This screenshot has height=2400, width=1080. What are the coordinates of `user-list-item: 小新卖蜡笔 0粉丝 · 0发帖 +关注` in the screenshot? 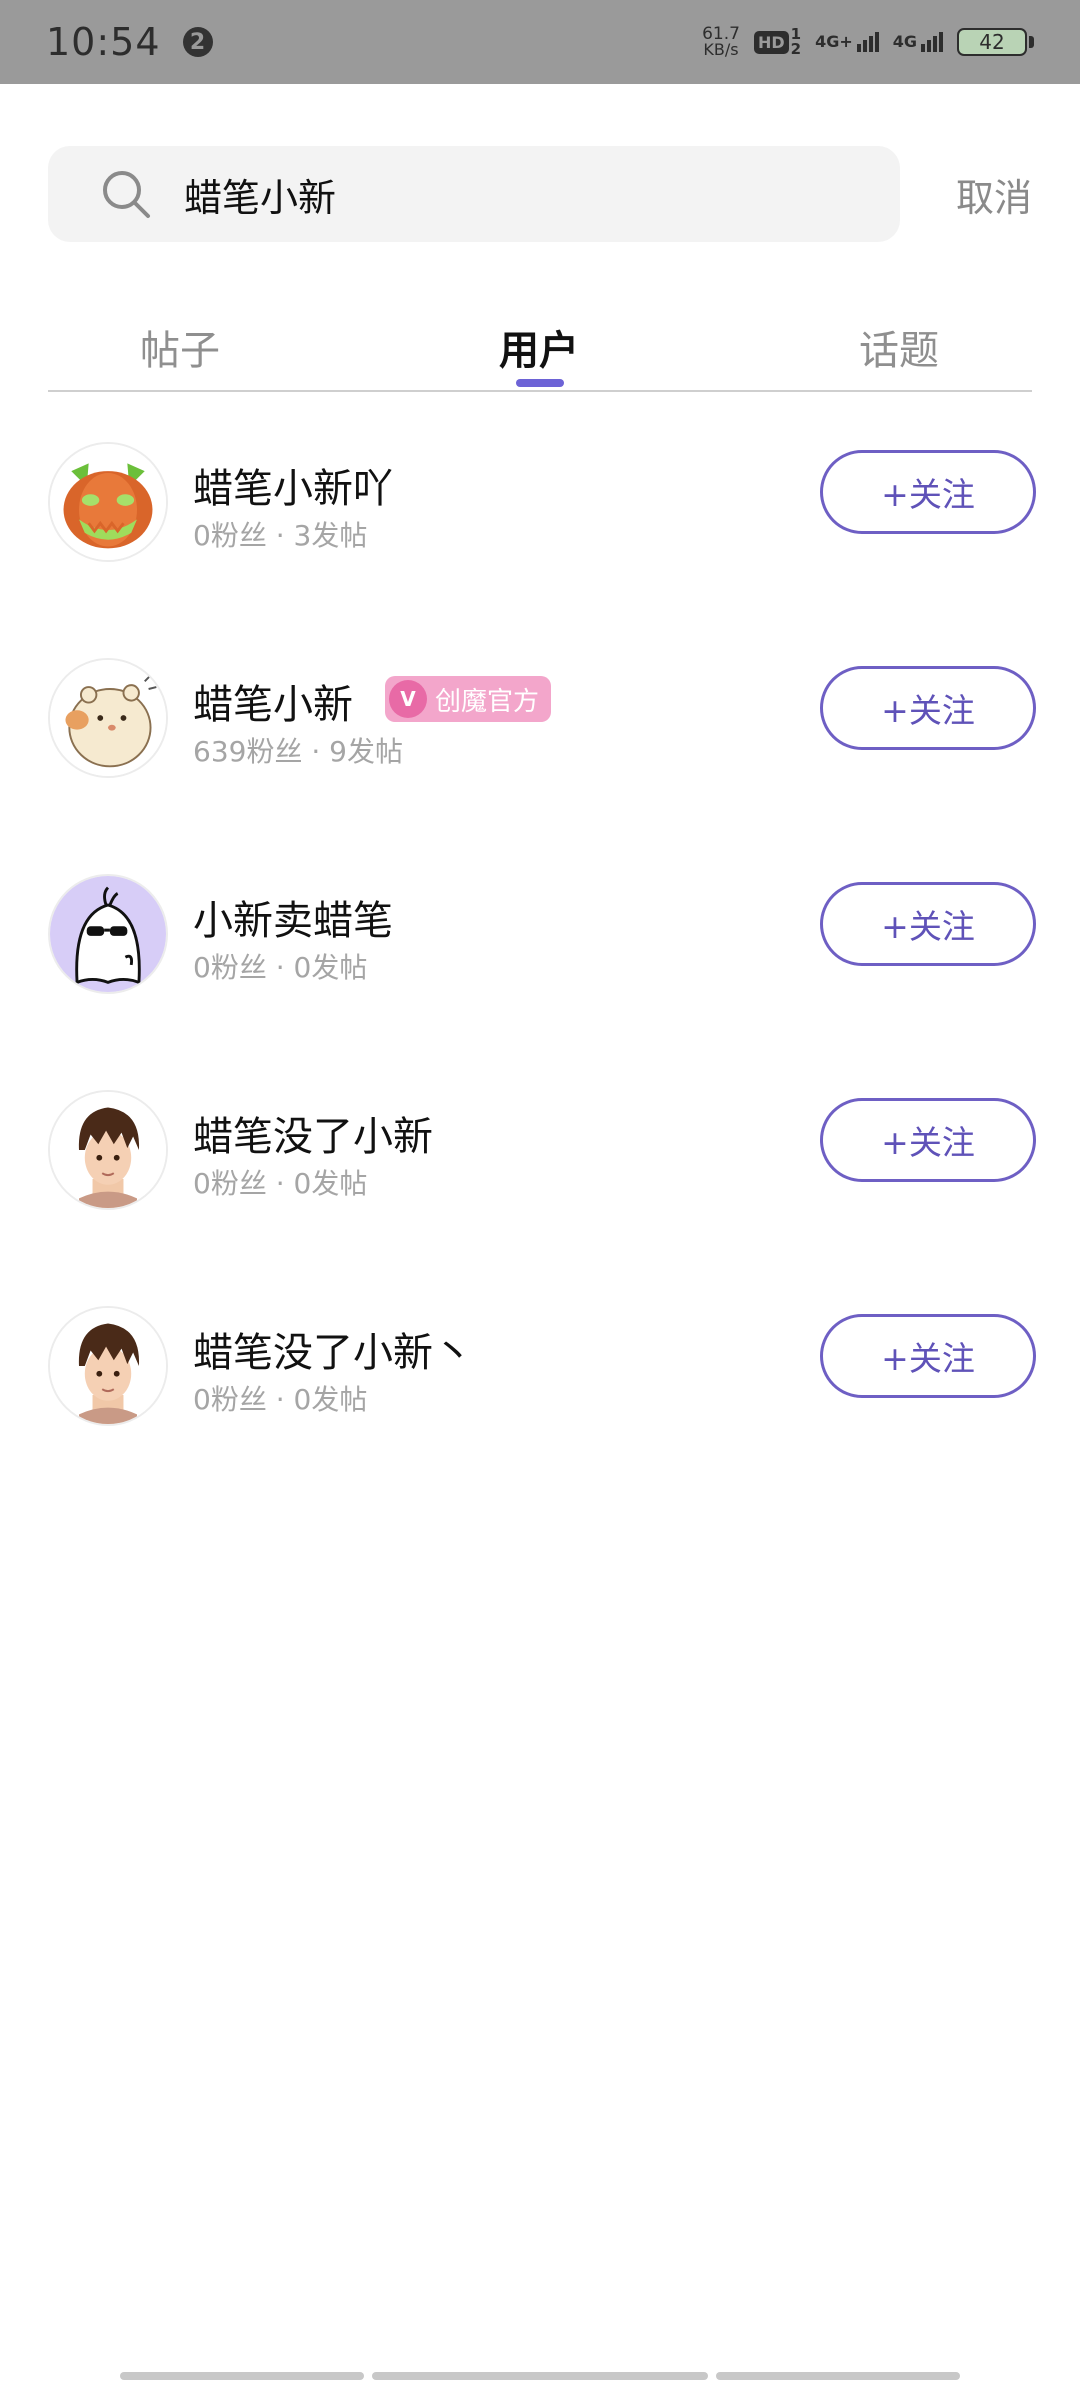 It's located at (543, 934).